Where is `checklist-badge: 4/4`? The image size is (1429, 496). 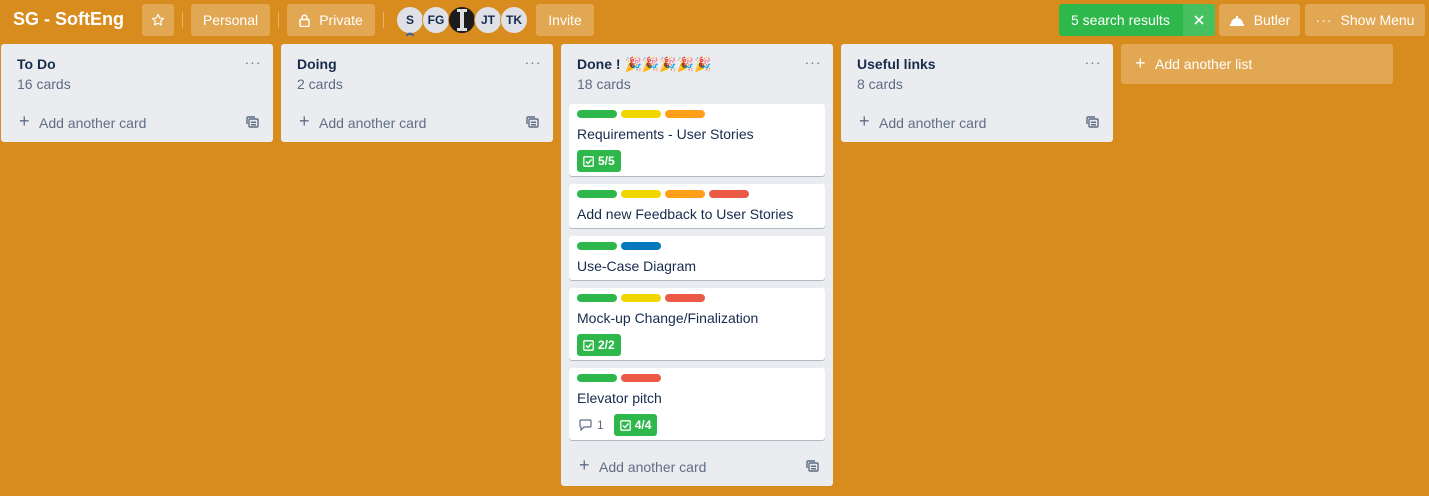
checklist-badge: 4/4 is located at coordinates (635, 425).